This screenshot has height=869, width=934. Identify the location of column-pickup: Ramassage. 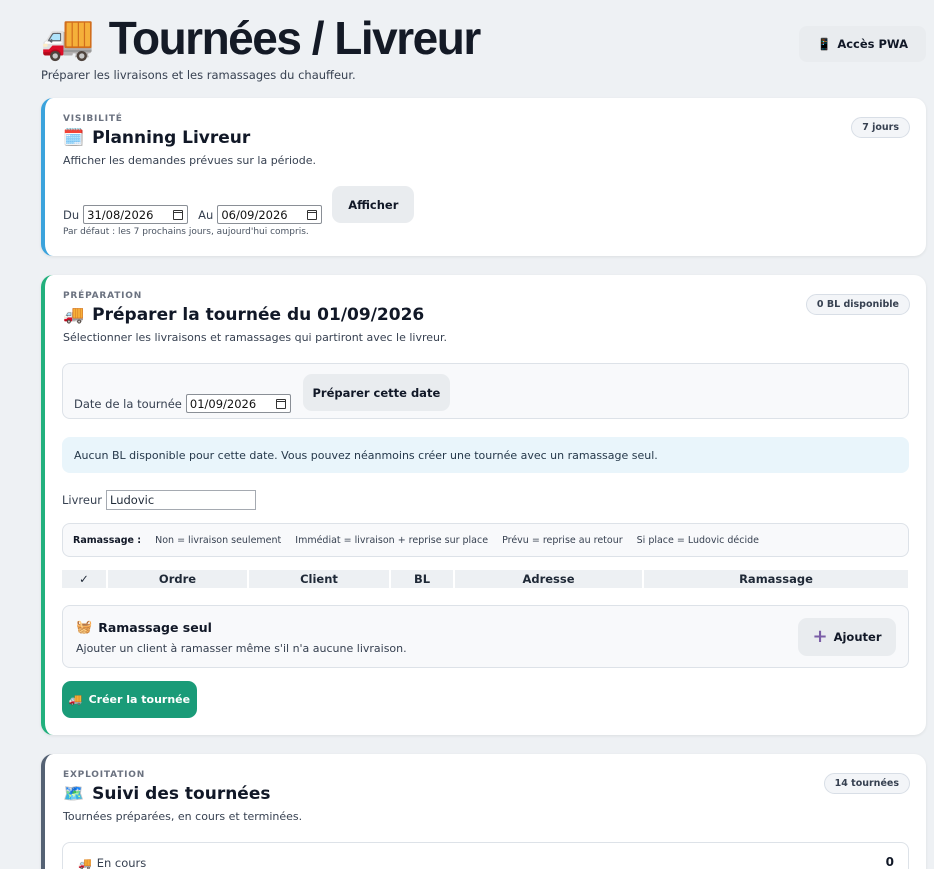
(775, 579).